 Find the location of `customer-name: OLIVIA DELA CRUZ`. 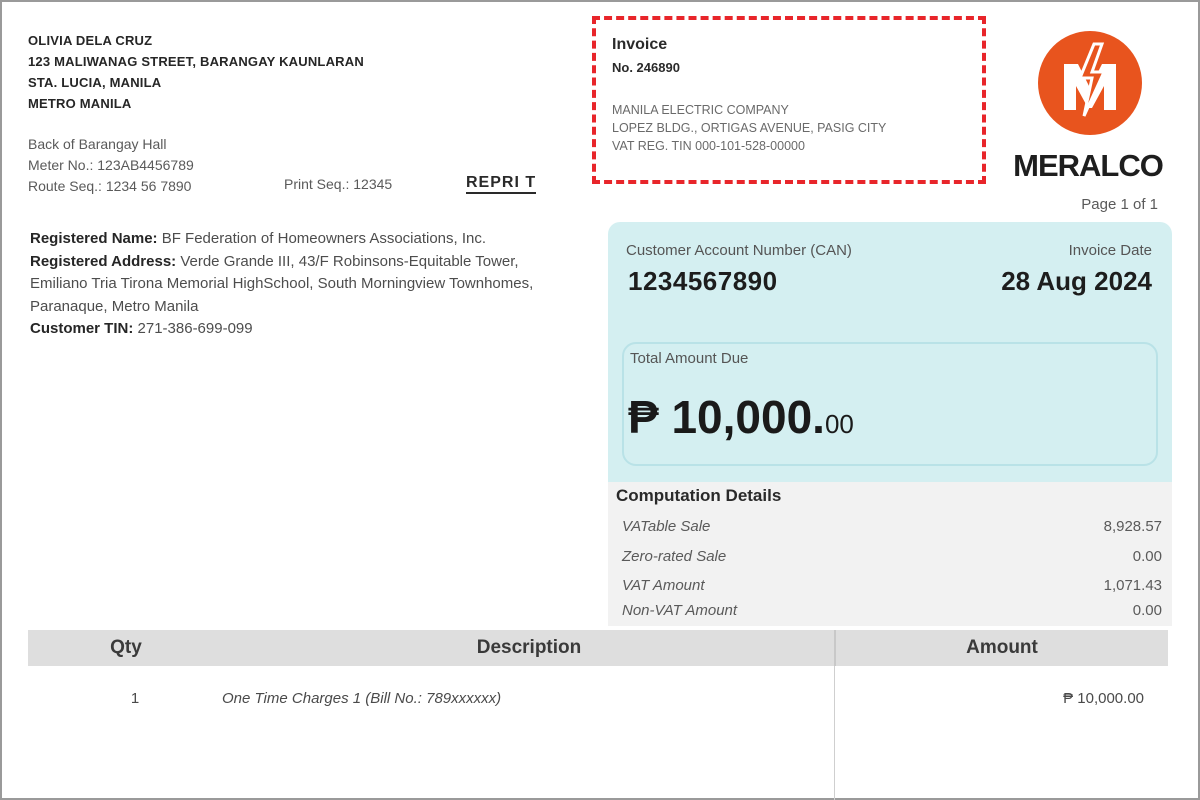

customer-name: OLIVIA DELA CRUZ is located at coordinates (90, 40).